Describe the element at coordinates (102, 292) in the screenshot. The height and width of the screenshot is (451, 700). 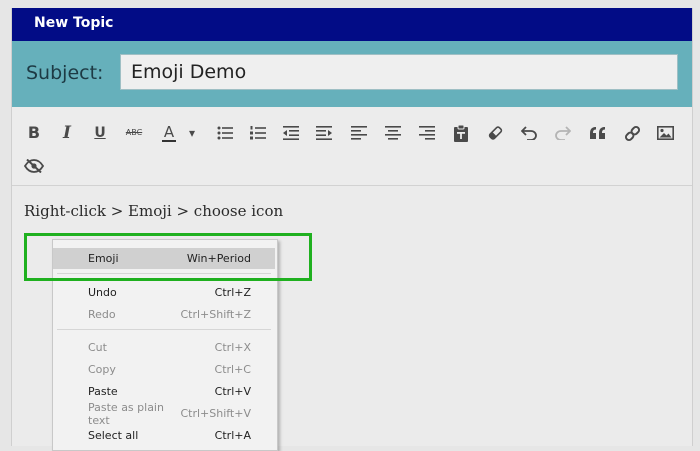
I see `menu-item-label: Undo` at that location.